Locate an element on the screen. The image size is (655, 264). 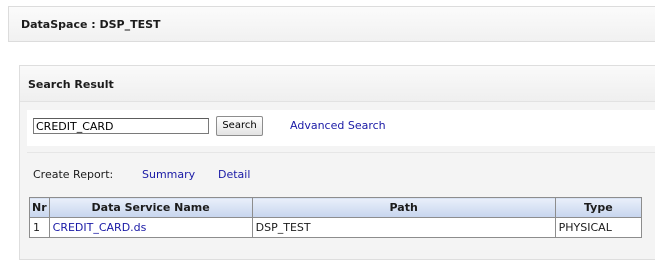
summary-report-link: Summary is located at coordinates (168, 174).